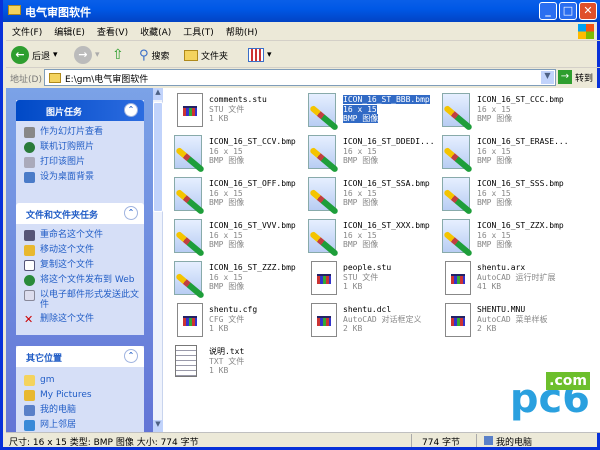  I want to click on file-item: ICON_16_ST_SSS.bmp 16 x 15 BMP 图像, so click(500, 195).